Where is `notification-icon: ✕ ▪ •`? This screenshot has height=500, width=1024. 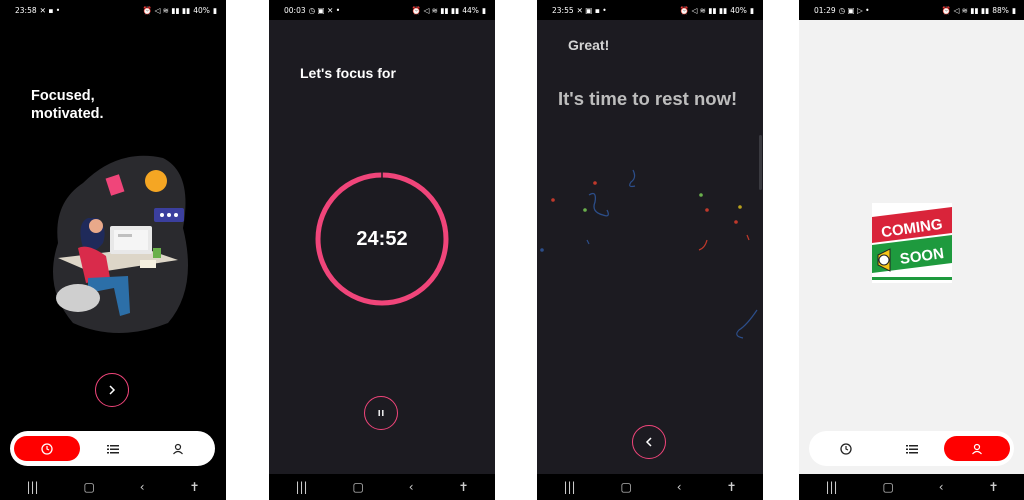
notification-icon: ✕ ▪ • is located at coordinates (50, 10).